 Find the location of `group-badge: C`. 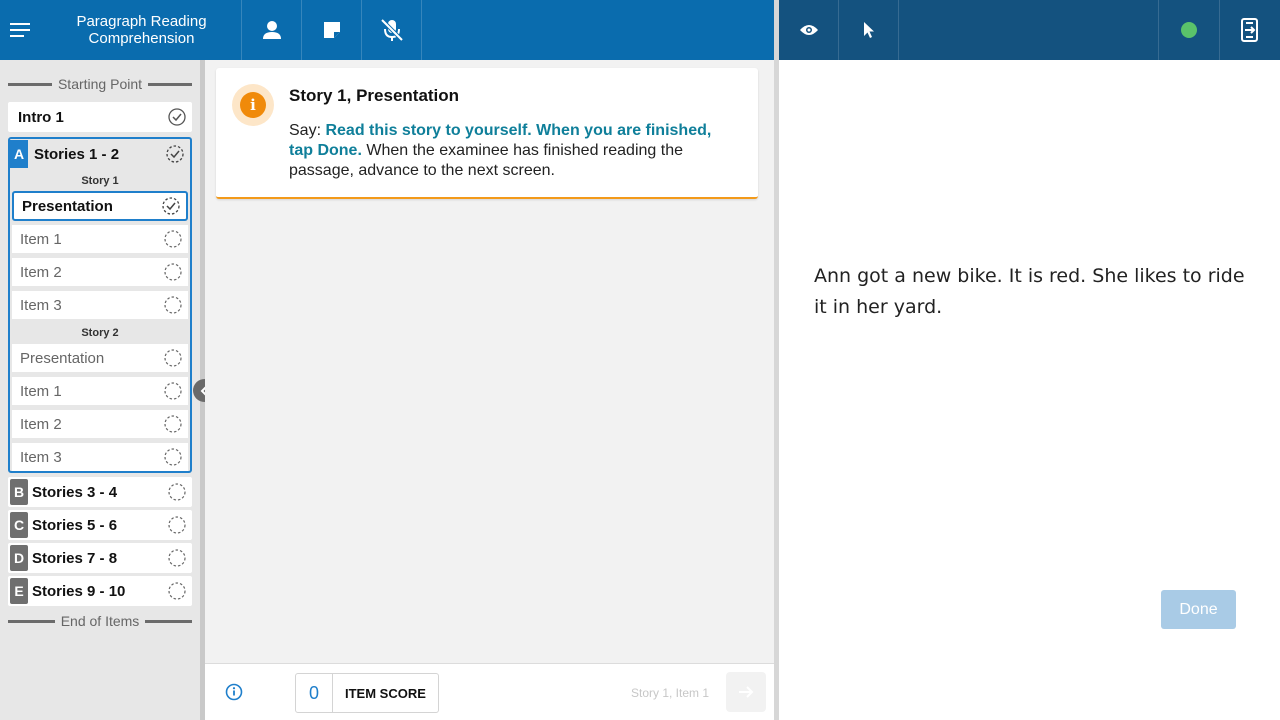

group-badge: C is located at coordinates (19, 525).